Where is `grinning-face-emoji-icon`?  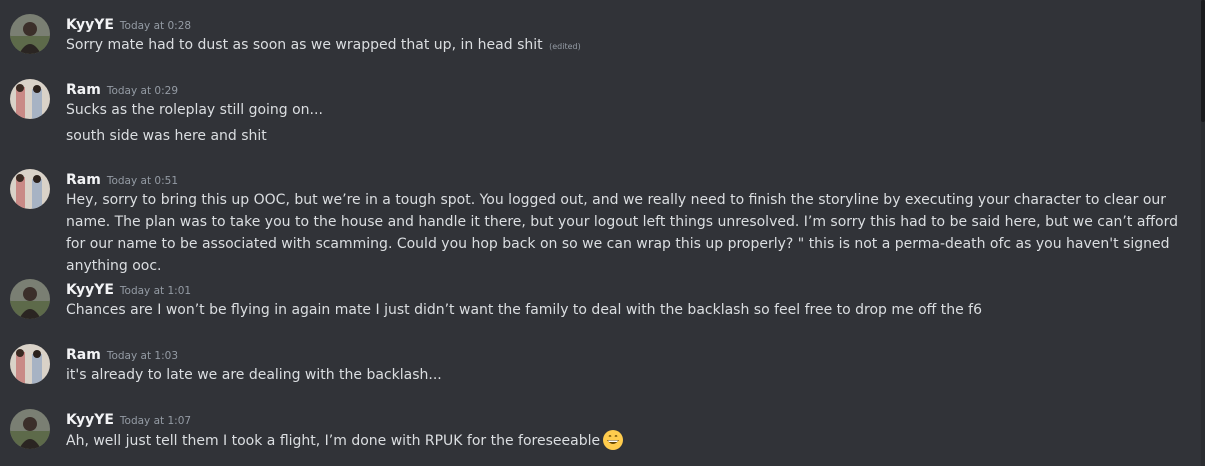
grinning-face-emoji-icon is located at coordinates (613, 443).